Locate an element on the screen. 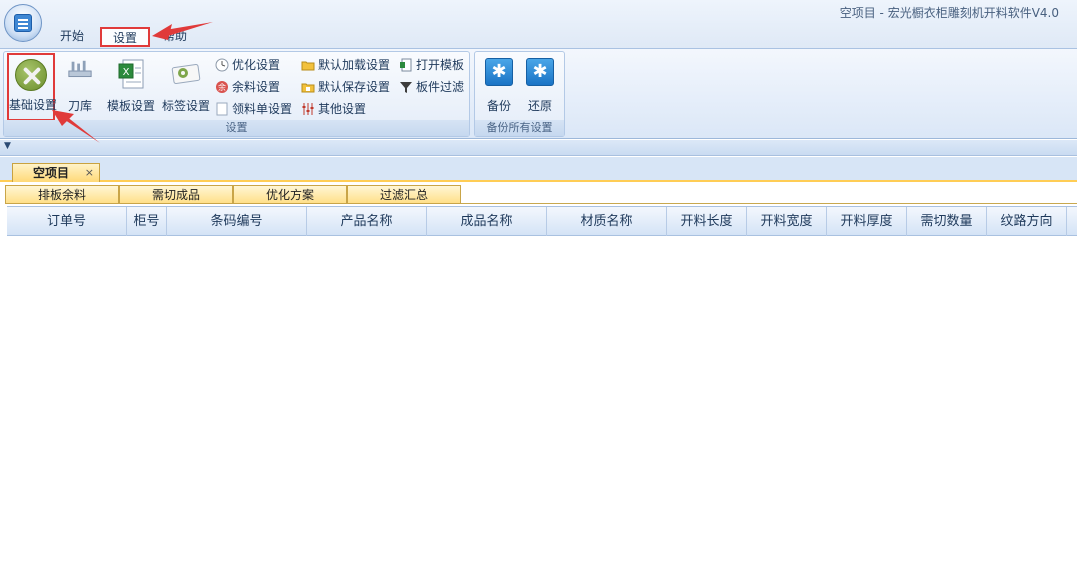 Image resolution: width=1077 pixels, height=586 pixels. svg-text: X is located at coordinates (126, 72).